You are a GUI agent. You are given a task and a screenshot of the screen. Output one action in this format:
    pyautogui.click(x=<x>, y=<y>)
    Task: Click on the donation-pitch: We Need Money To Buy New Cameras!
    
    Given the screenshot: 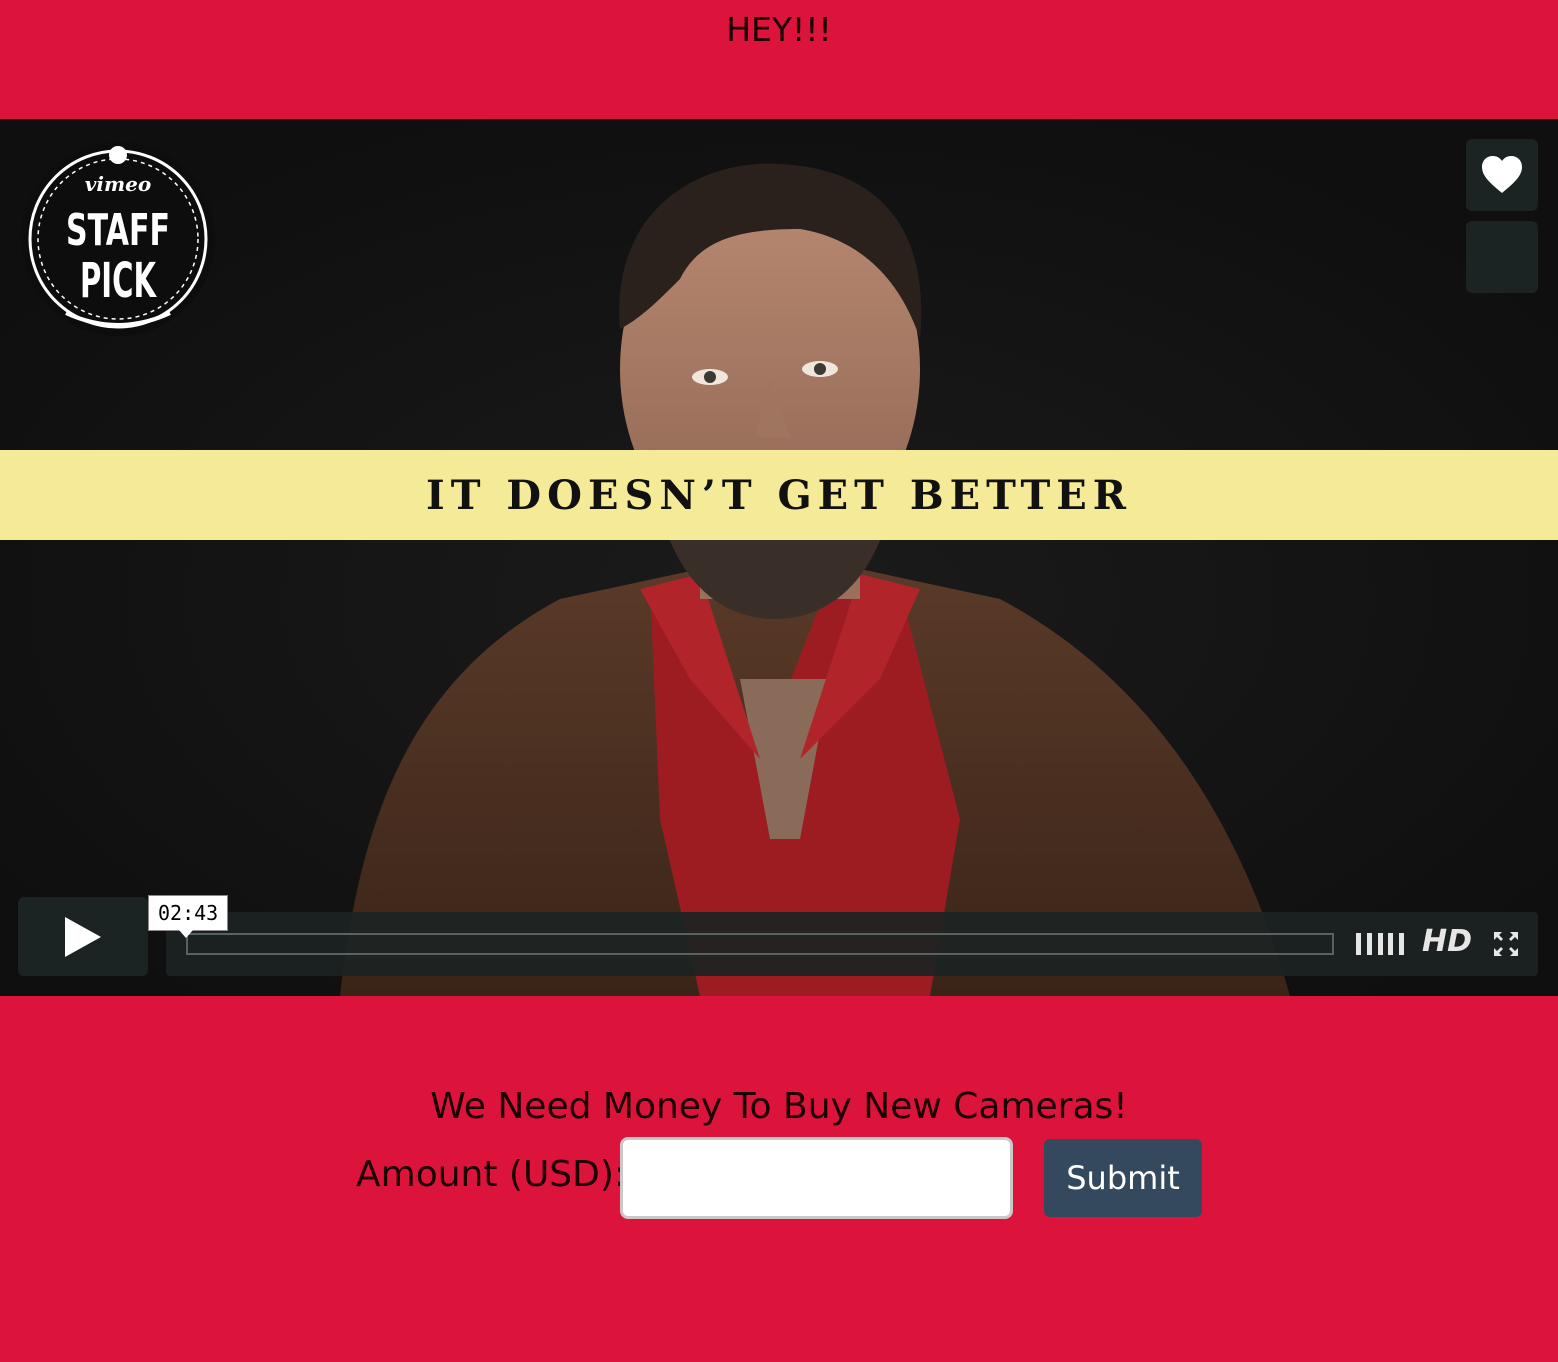 What is the action you would take?
    pyautogui.click(x=779, y=1106)
    